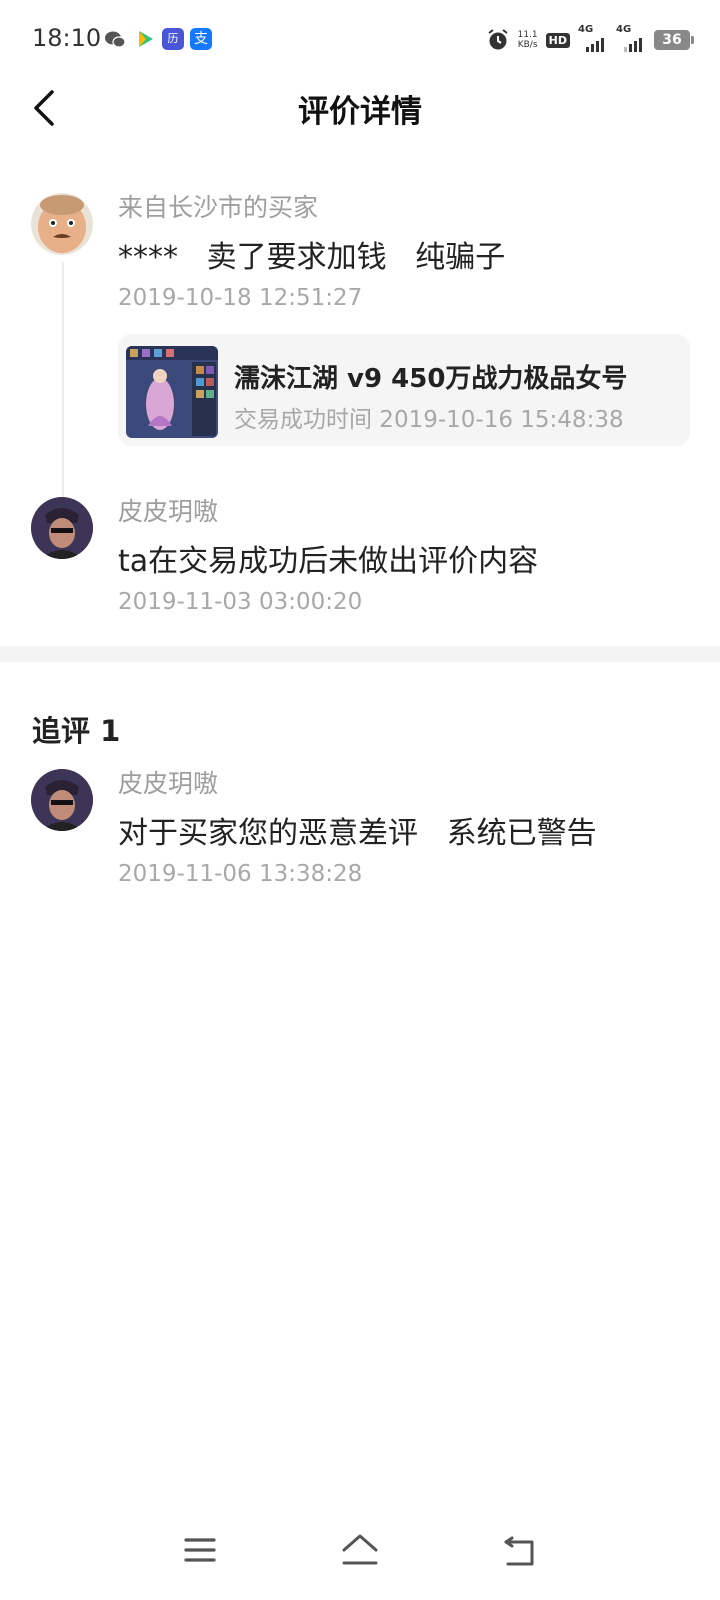 Image resolution: width=720 pixels, height=1600 pixels. What do you see at coordinates (67, 38) in the screenshot?
I see `status-time: 18:10` at bounding box center [67, 38].